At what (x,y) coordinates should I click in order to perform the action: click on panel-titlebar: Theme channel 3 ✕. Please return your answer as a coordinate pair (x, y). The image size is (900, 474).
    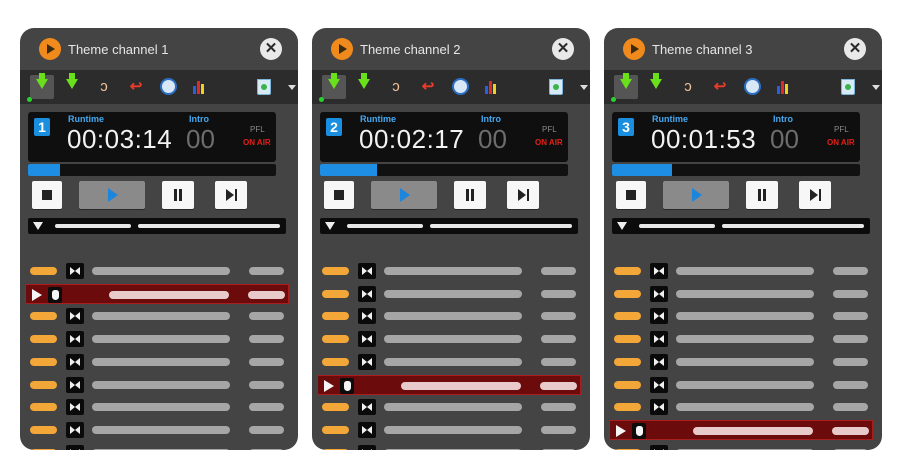
    Looking at the image, I should click on (743, 49).